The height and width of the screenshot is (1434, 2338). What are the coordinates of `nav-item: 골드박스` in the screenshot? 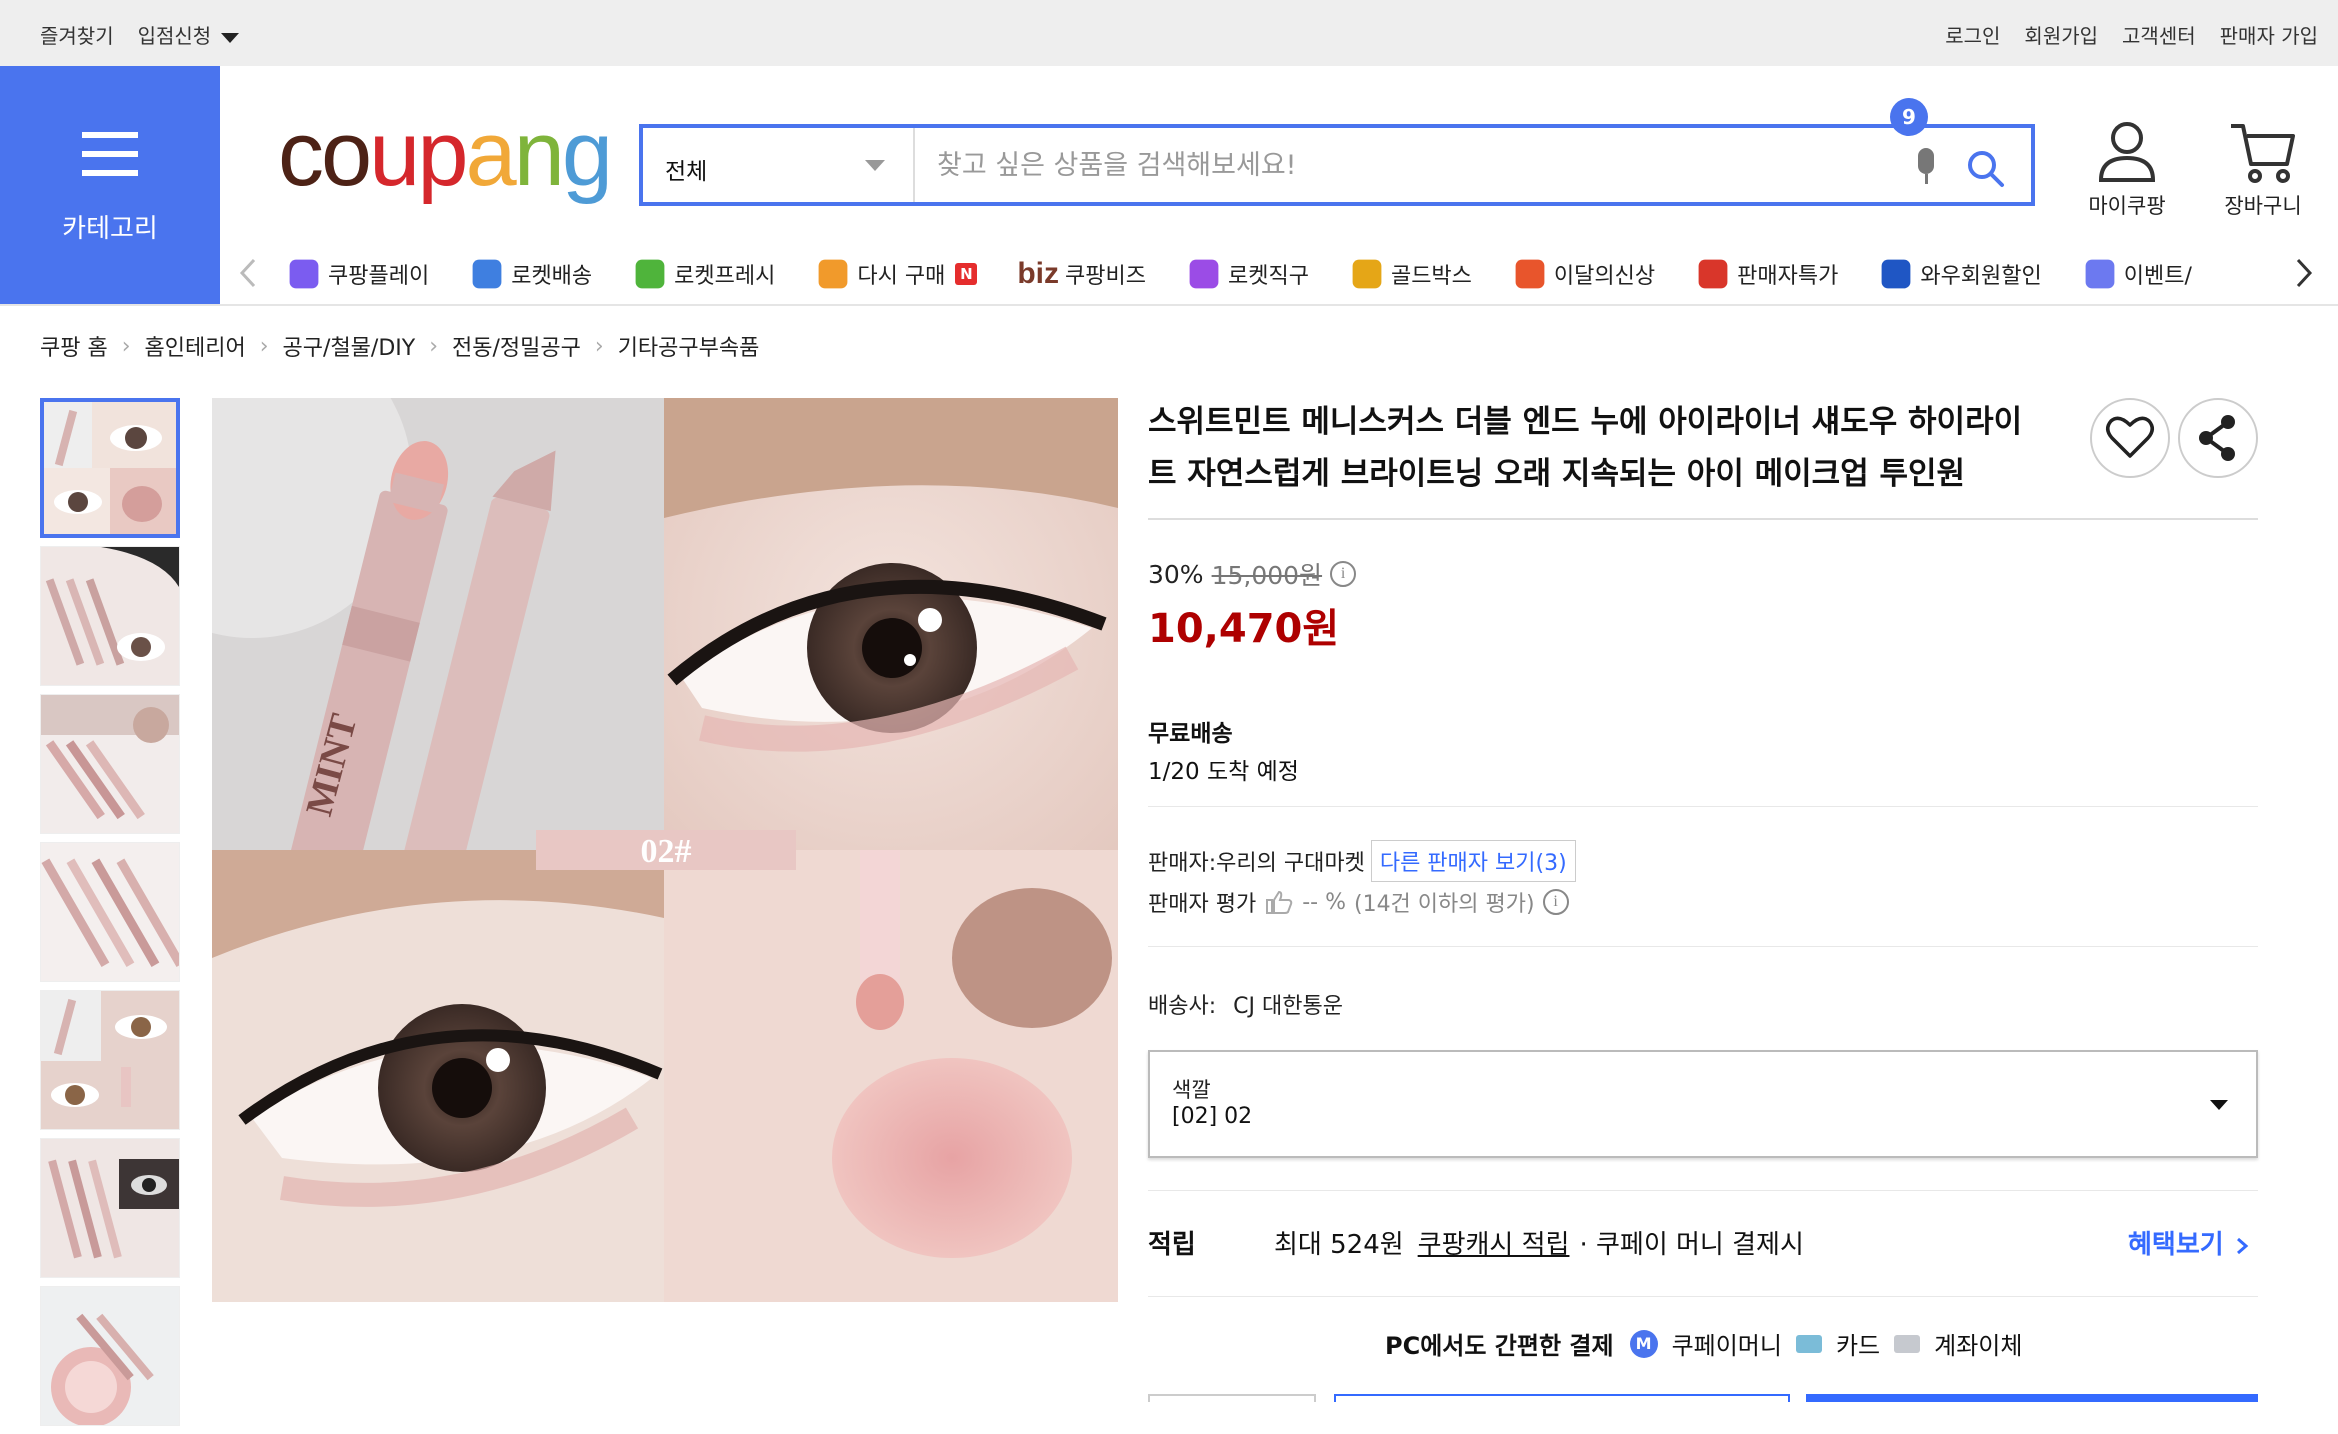 It's located at (1410, 274).